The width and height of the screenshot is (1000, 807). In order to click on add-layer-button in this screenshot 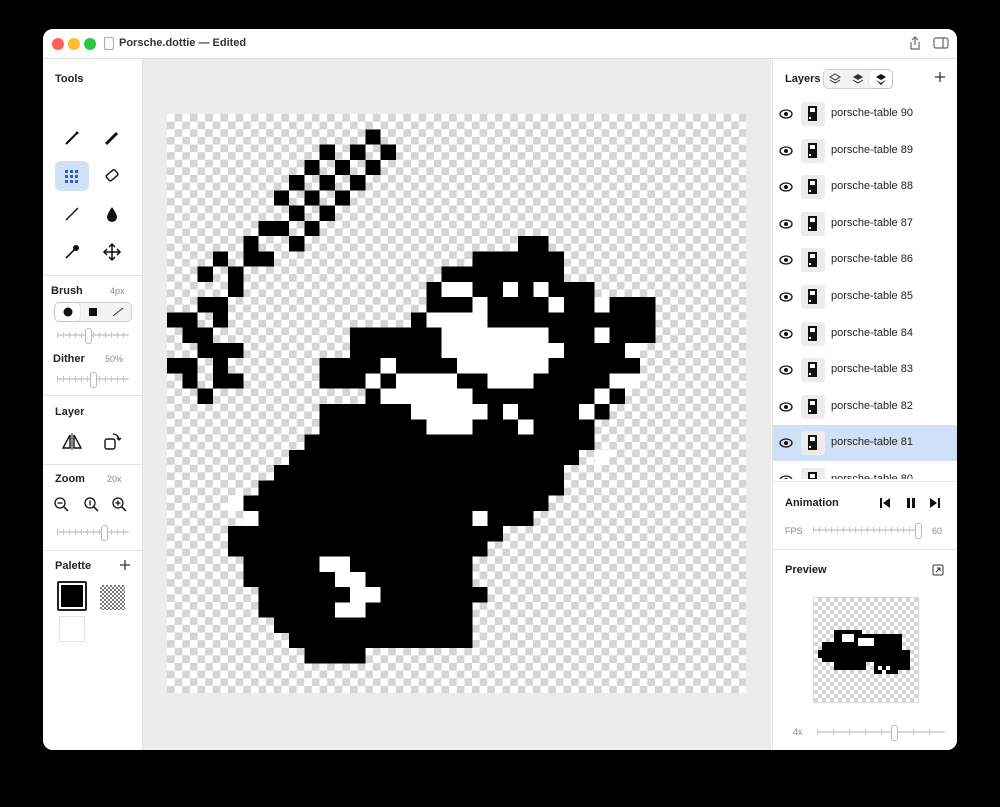, I will do `click(940, 77)`.